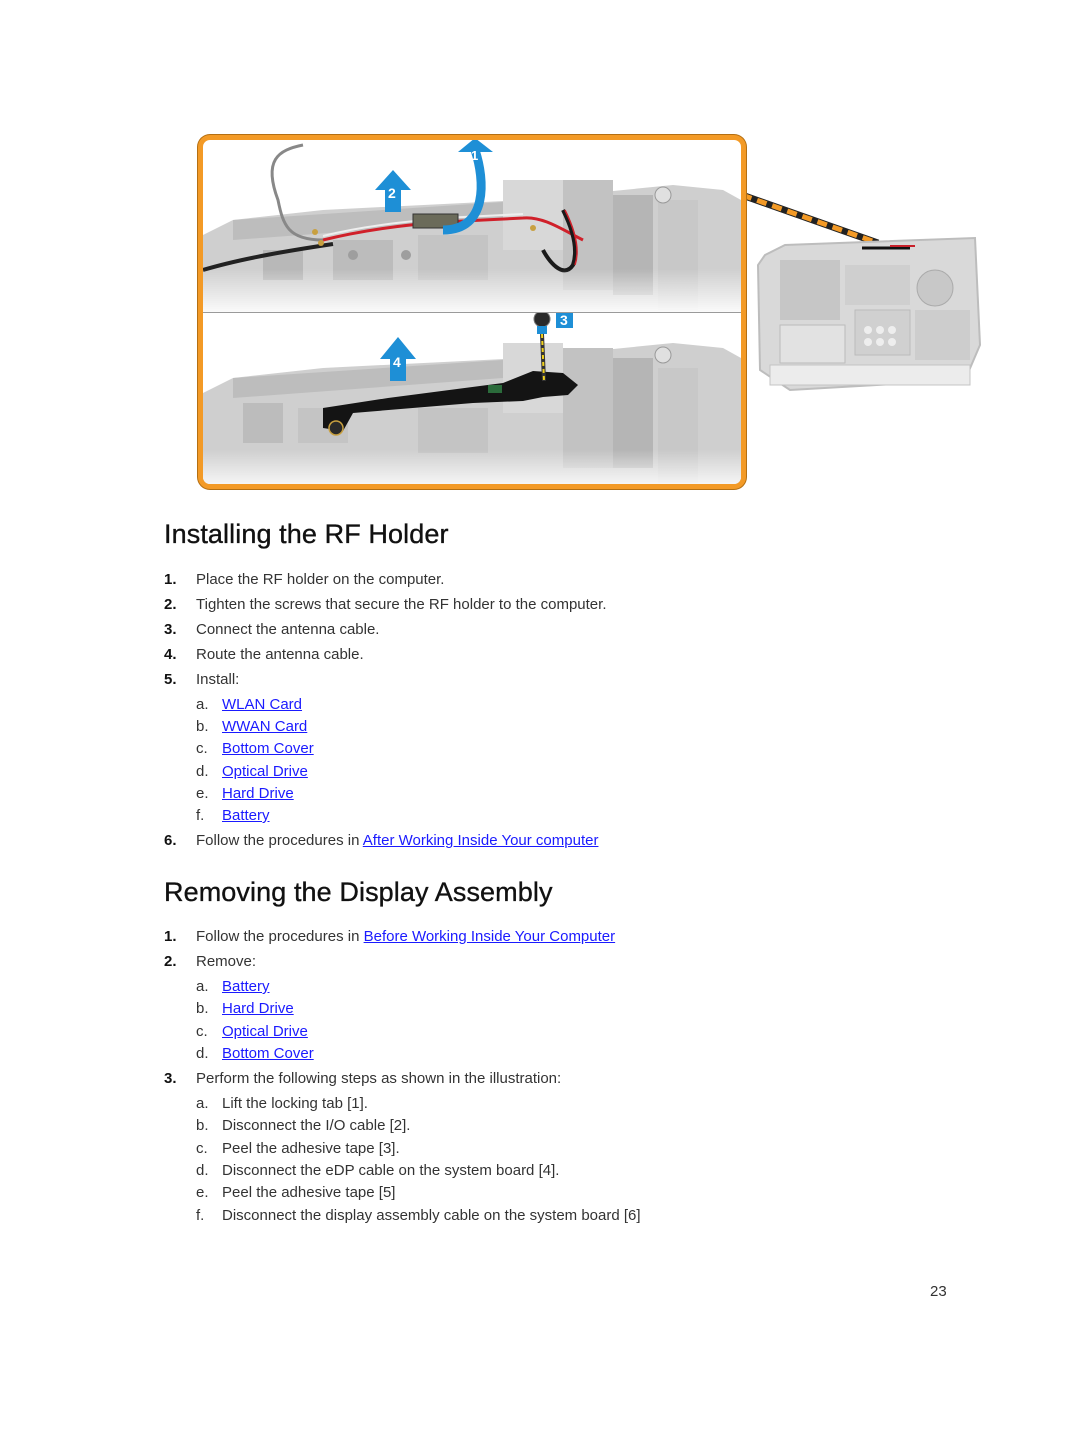 This screenshot has height=1434, width=1080. Describe the element at coordinates (865, 290) in the screenshot. I see `laptop-overview-image` at that location.